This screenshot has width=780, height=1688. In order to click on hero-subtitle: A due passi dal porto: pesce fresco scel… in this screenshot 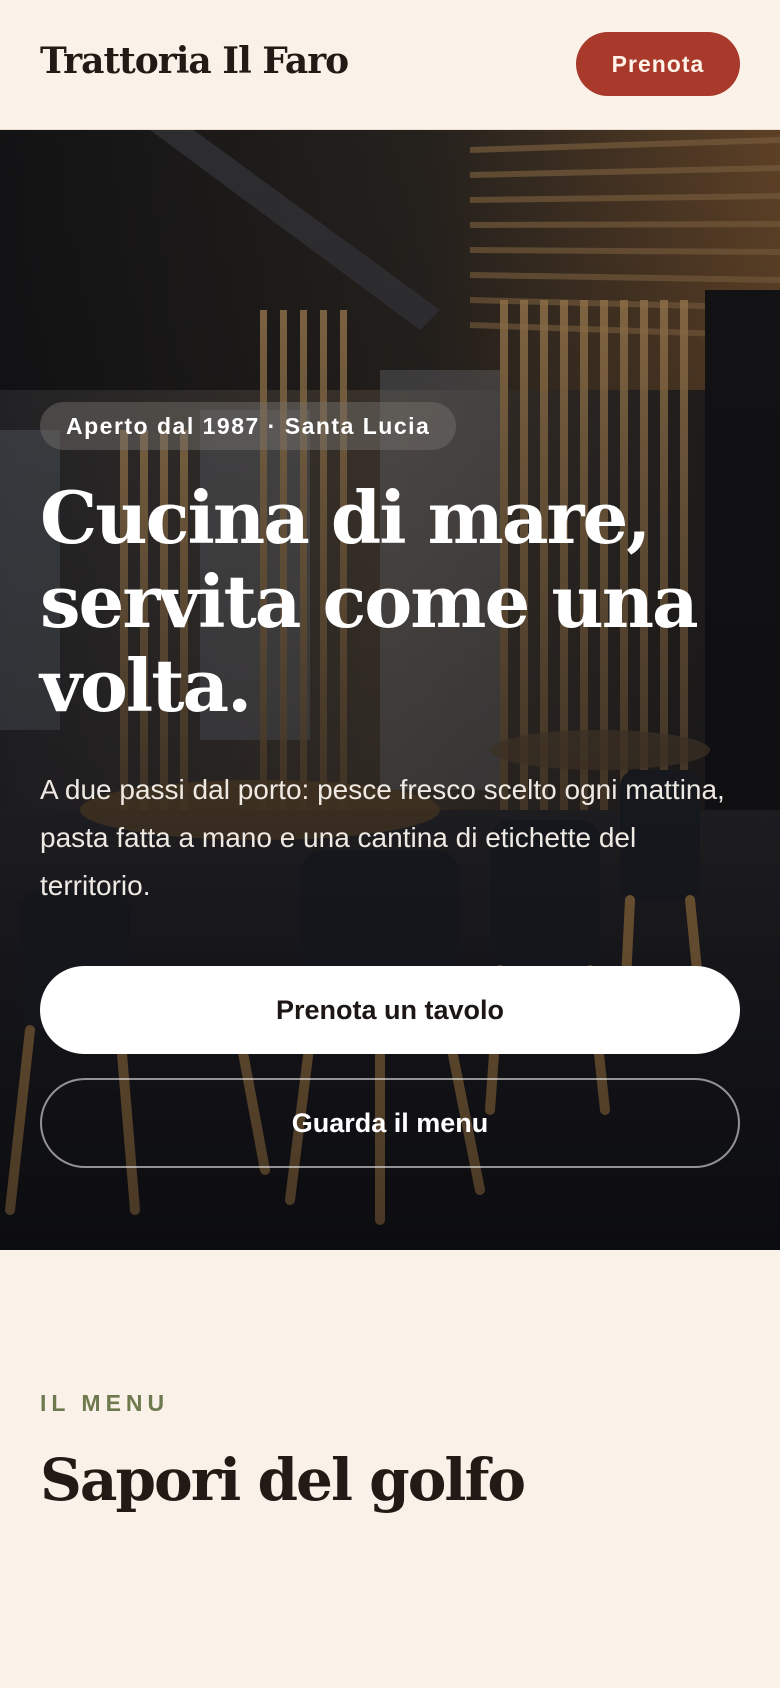, I will do `click(382, 837)`.